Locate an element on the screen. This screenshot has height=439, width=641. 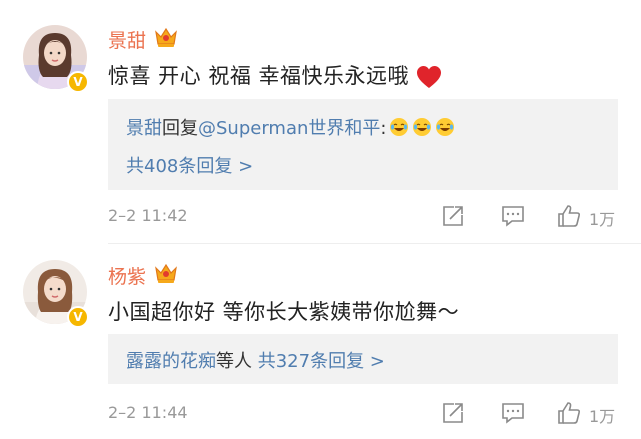
comment-timestamp: 2–2 11:42 is located at coordinates (148, 215).